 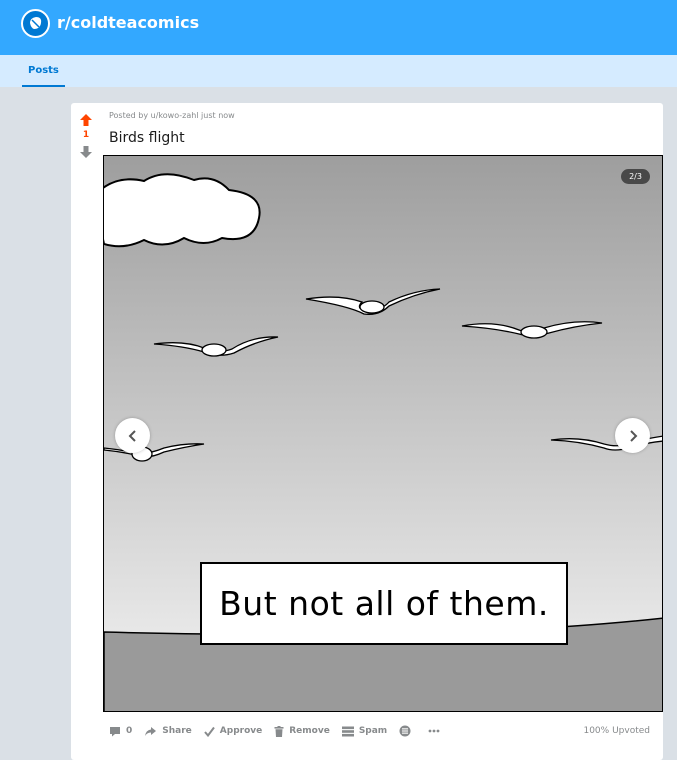 I want to click on chevron-right-icon, so click(x=633, y=435).